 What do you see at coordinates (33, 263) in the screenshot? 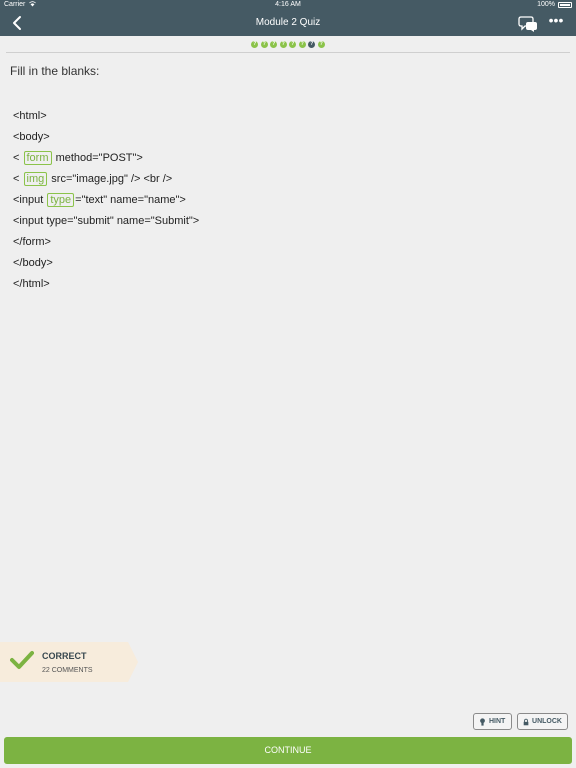
I see `code-text: </body>` at bounding box center [33, 263].